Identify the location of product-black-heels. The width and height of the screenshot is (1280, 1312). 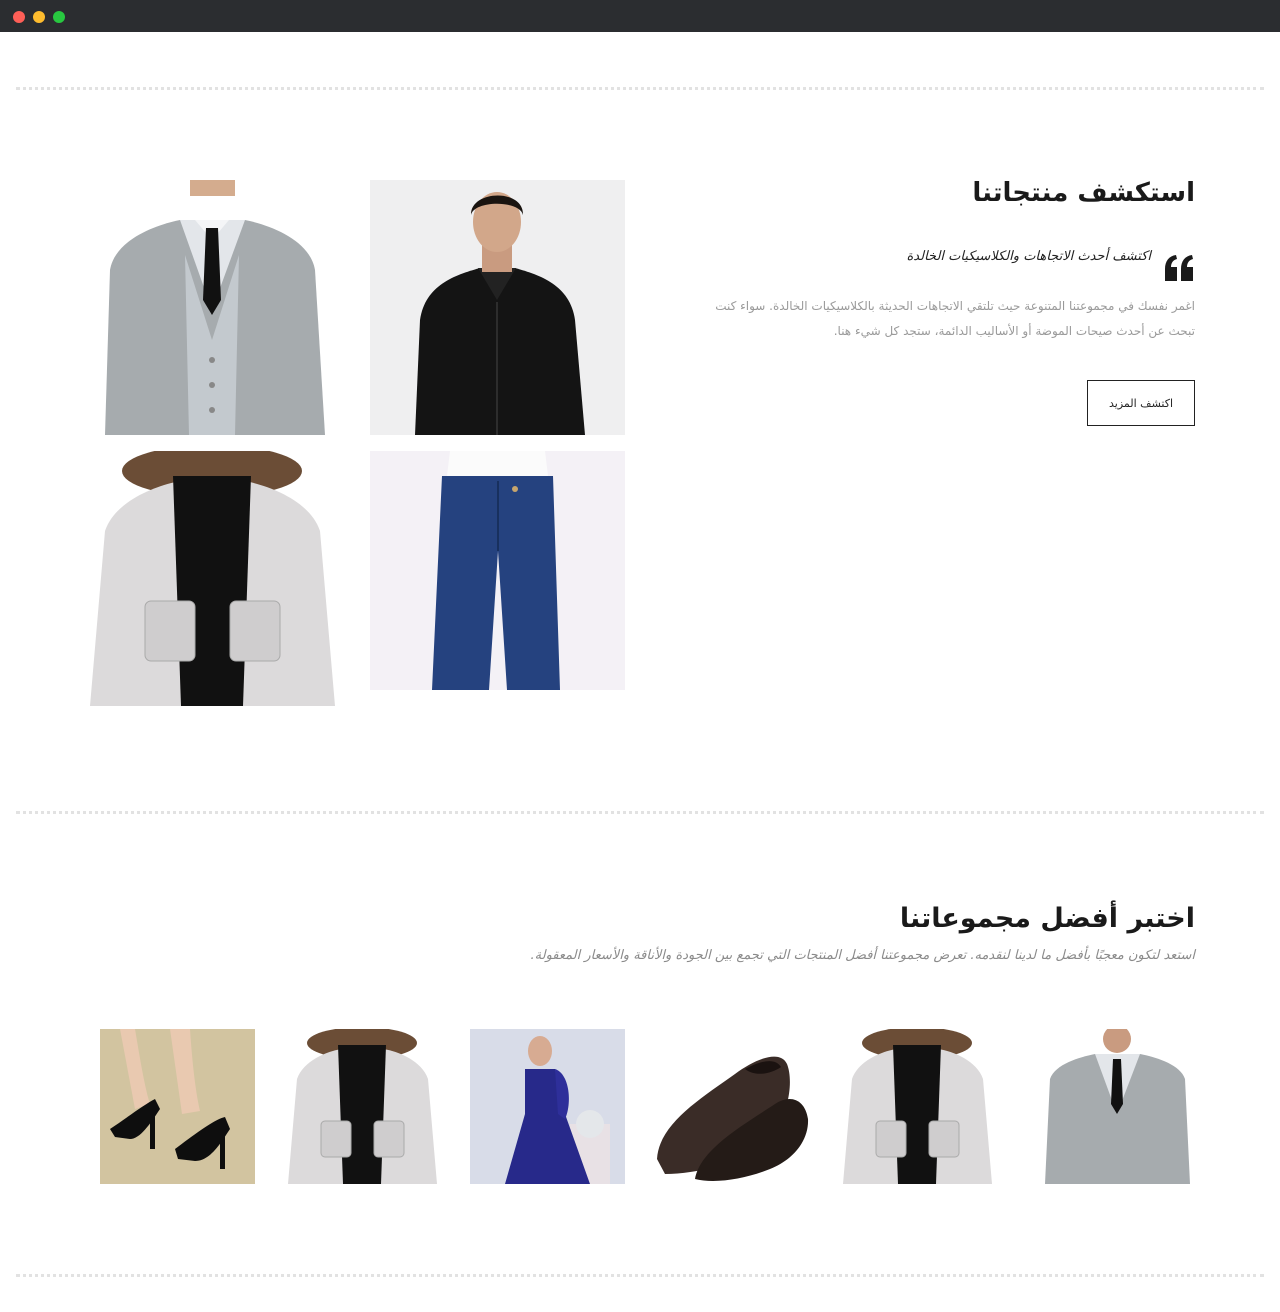
(177, 1106).